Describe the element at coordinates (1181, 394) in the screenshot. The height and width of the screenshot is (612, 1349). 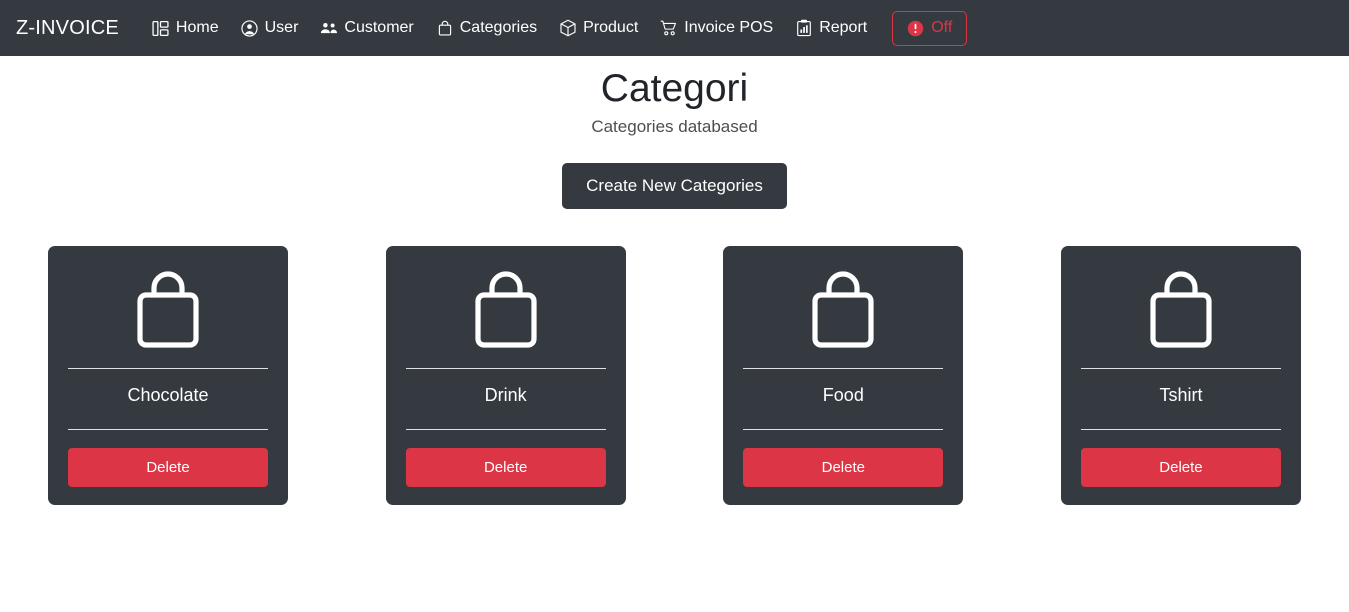
I see `category-card-label: Tshirt` at that location.